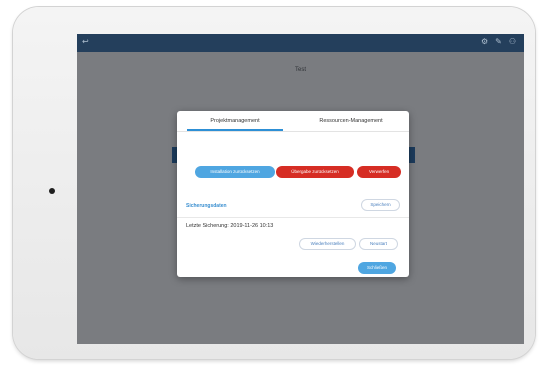 This screenshot has width=548, height=367. What do you see at coordinates (512, 41) in the screenshot?
I see `user-icon: ⚇` at bounding box center [512, 41].